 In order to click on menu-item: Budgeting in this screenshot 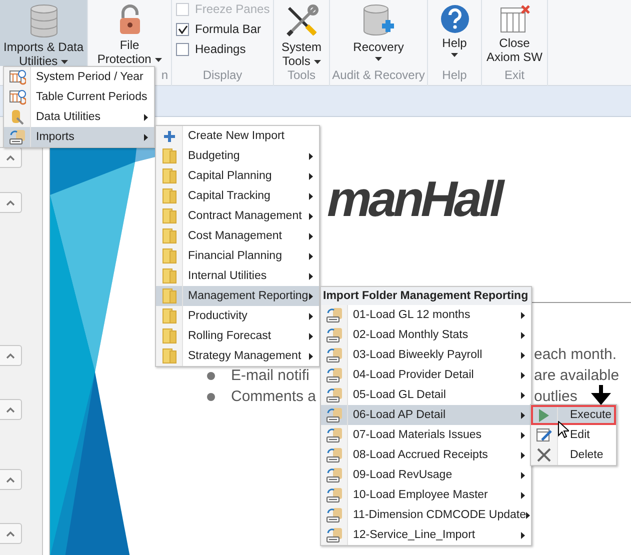, I will do `click(237, 156)`.